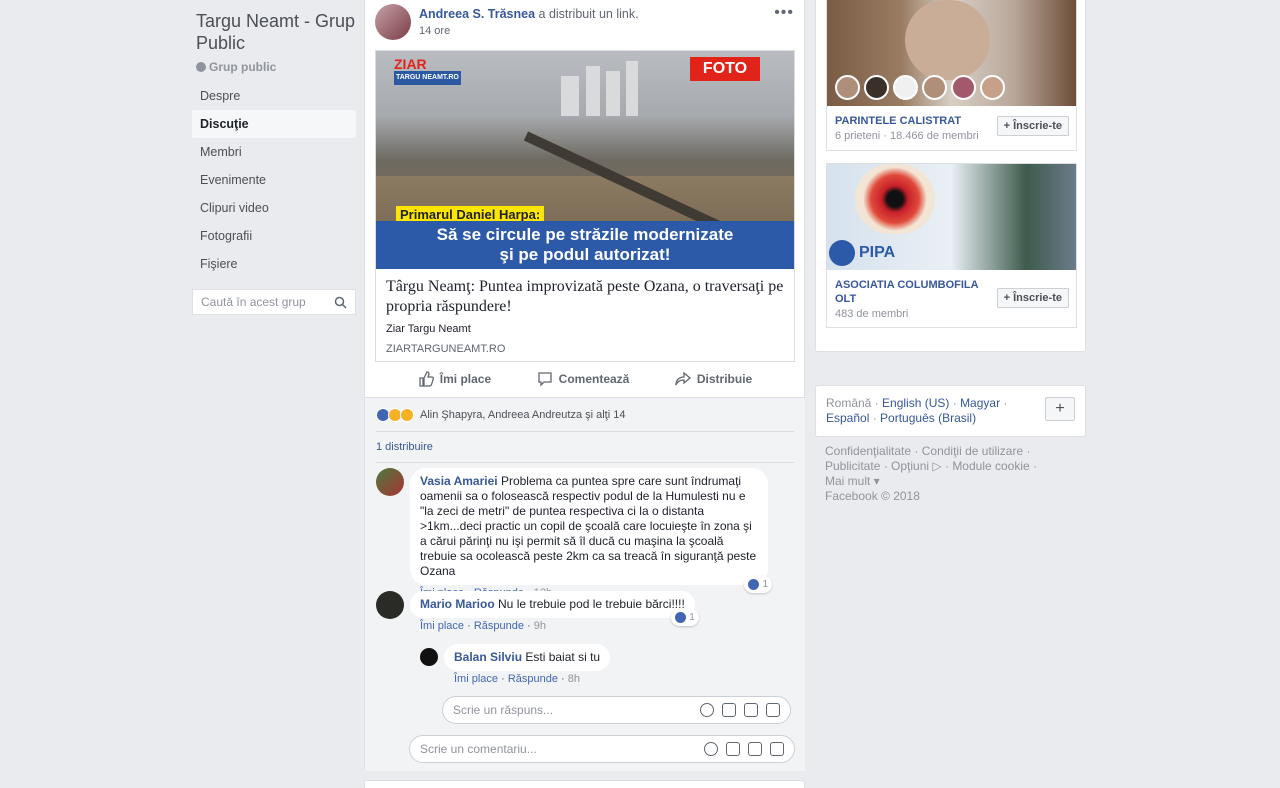 The height and width of the screenshot is (788, 1280). What do you see at coordinates (895, 199) in the screenshot?
I see `pigeon-eye` at bounding box center [895, 199].